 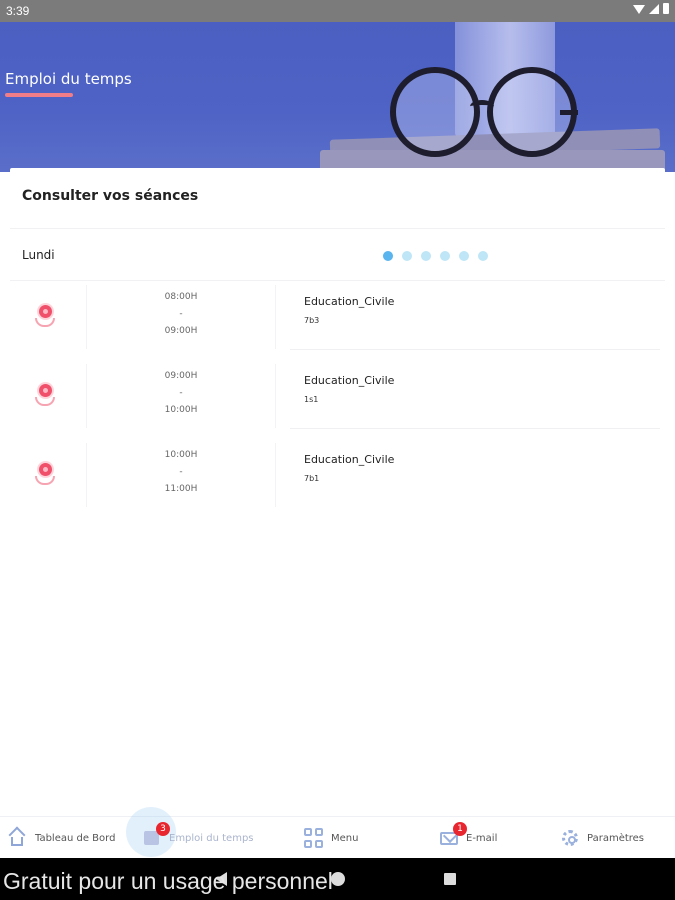 I want to click on chalkboard-background, so click(x=280, y=77).